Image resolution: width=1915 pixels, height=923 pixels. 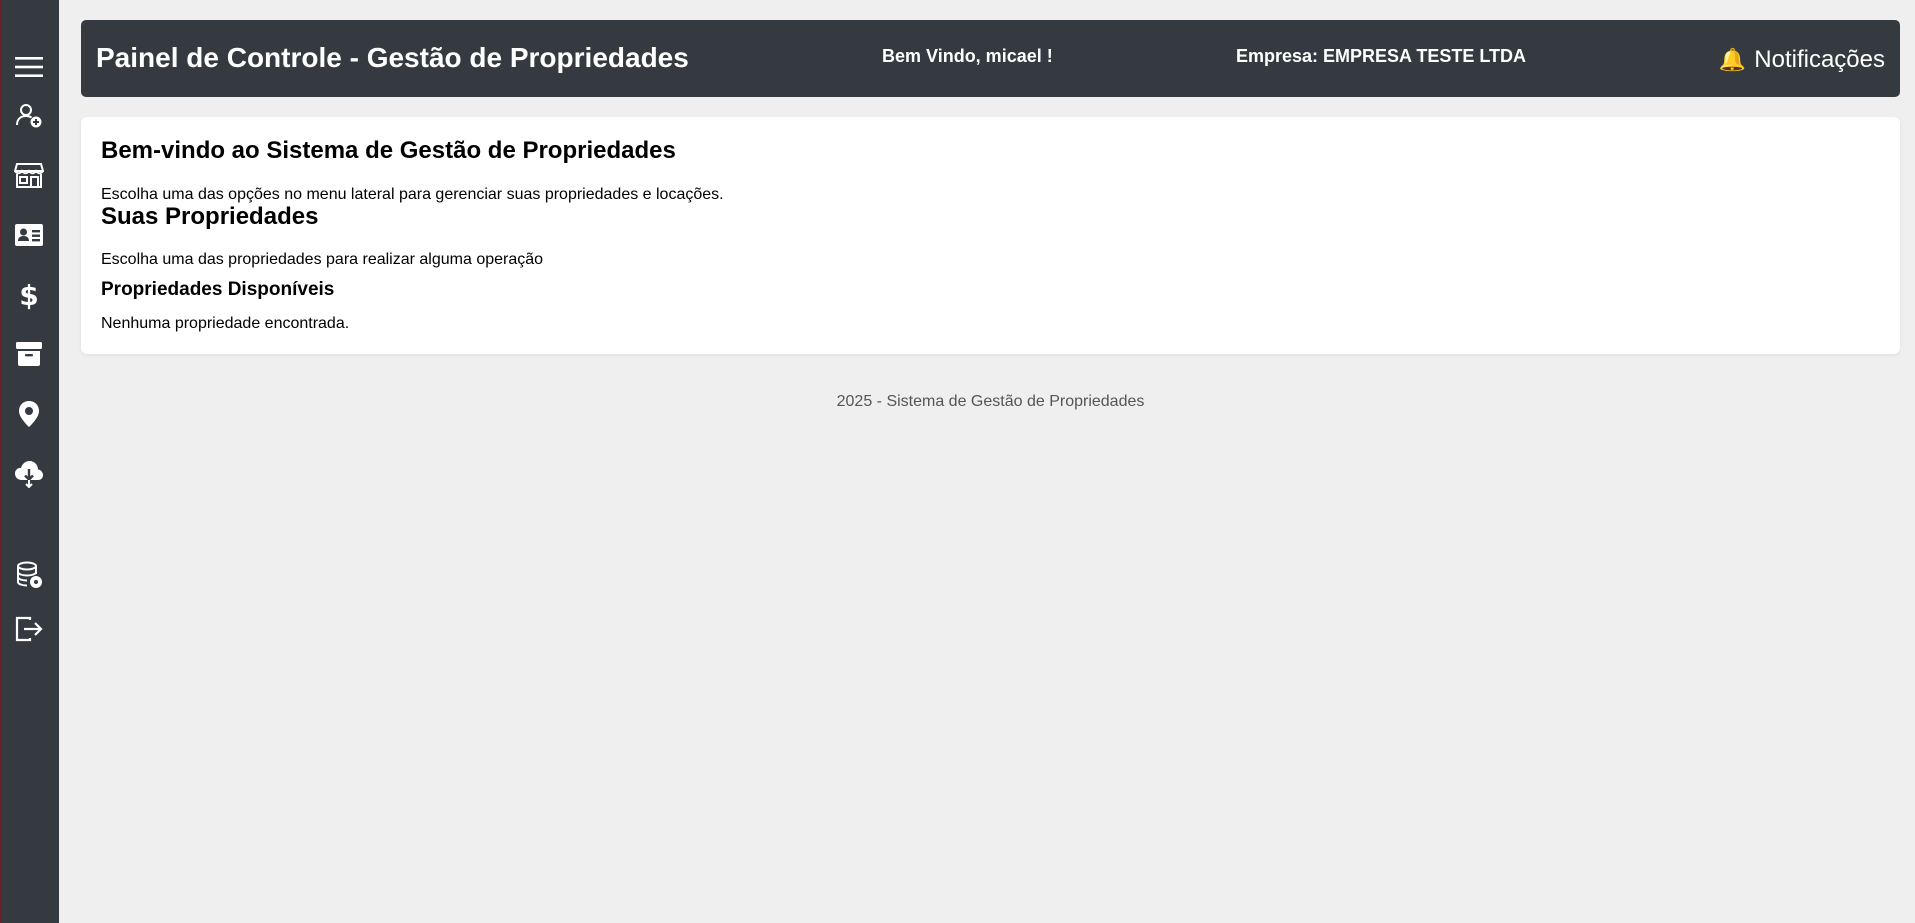 I want to click on map-pin-icon, so click(x=29, y=414).